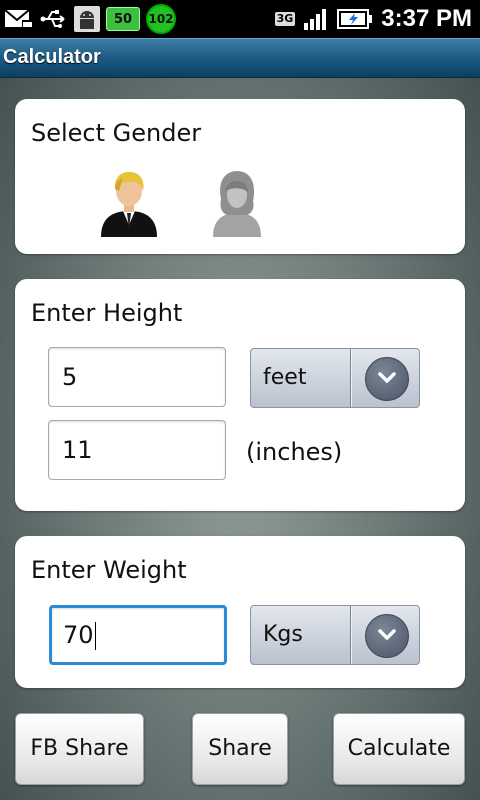  Describe the element at coordinates (426, 18) in the screenshot. I see `clock: 3:37 PM` at that location.